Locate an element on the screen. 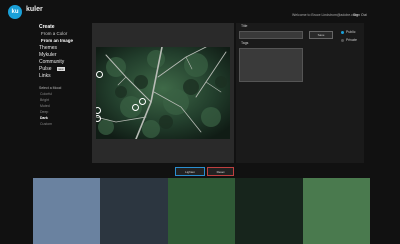  mood-custom: Custom is located at coordinates (46, 124).